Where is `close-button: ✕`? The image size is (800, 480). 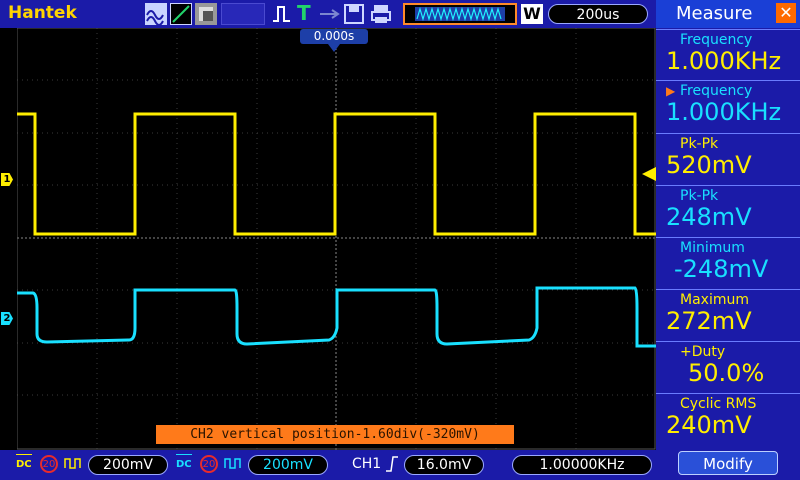 close-button: ✕ is located at coordinates (786, 13).